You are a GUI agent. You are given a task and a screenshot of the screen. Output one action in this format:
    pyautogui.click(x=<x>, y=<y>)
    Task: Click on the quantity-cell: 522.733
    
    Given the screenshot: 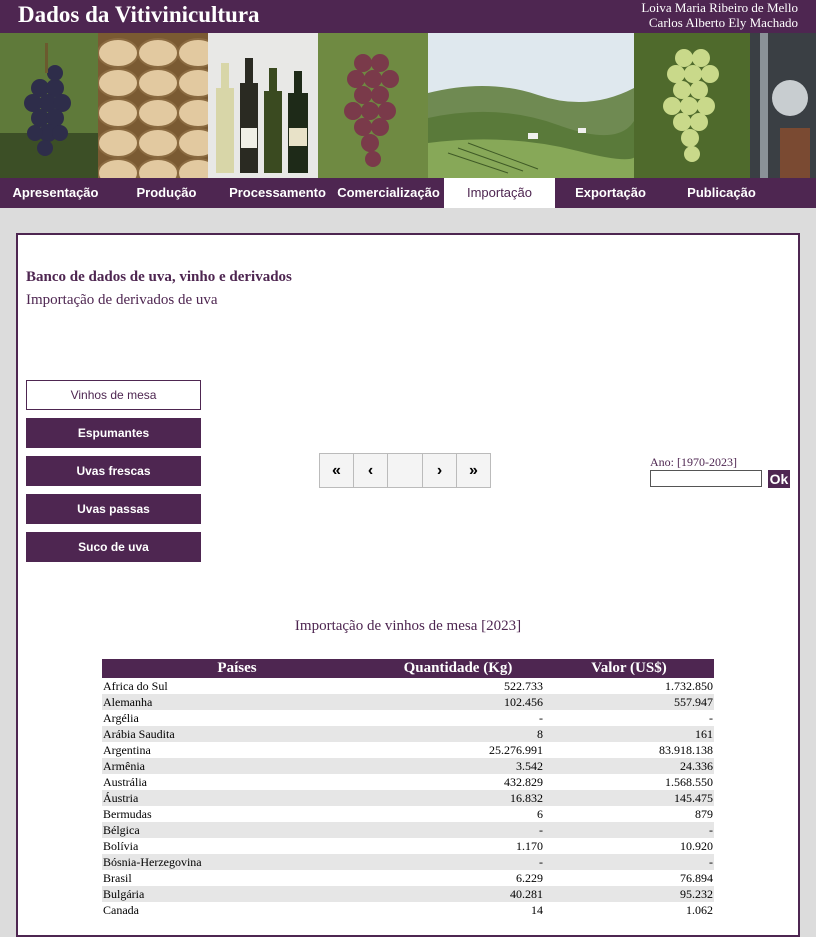 What is the action you would take?
    pyautogui.click(x=523, y=686)
    